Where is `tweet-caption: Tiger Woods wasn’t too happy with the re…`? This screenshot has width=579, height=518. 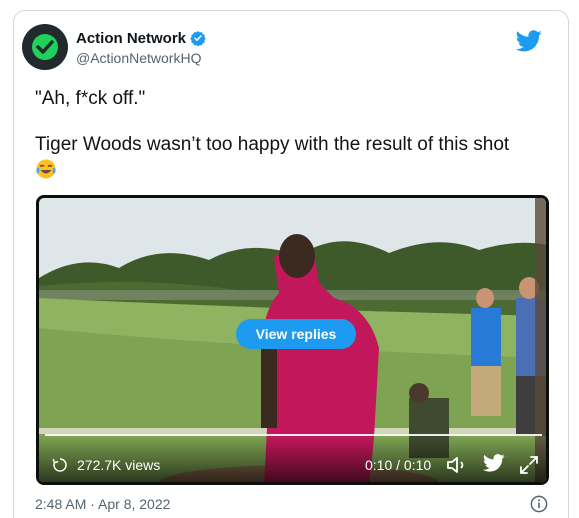
tweet-caption: Tiger Woods wasn’t too happy with the re… is located at coordinates (272, 144).